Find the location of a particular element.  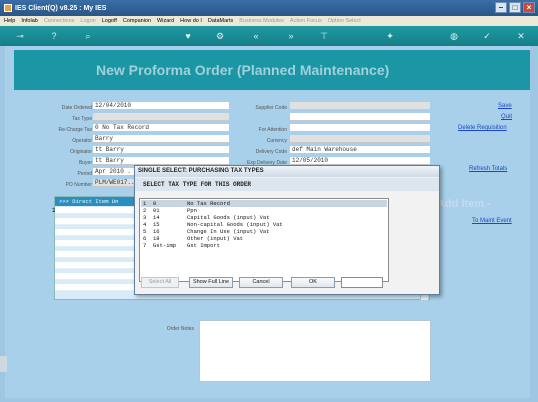

order-notes-label: Order Notes is located at coordinates (180, 329).